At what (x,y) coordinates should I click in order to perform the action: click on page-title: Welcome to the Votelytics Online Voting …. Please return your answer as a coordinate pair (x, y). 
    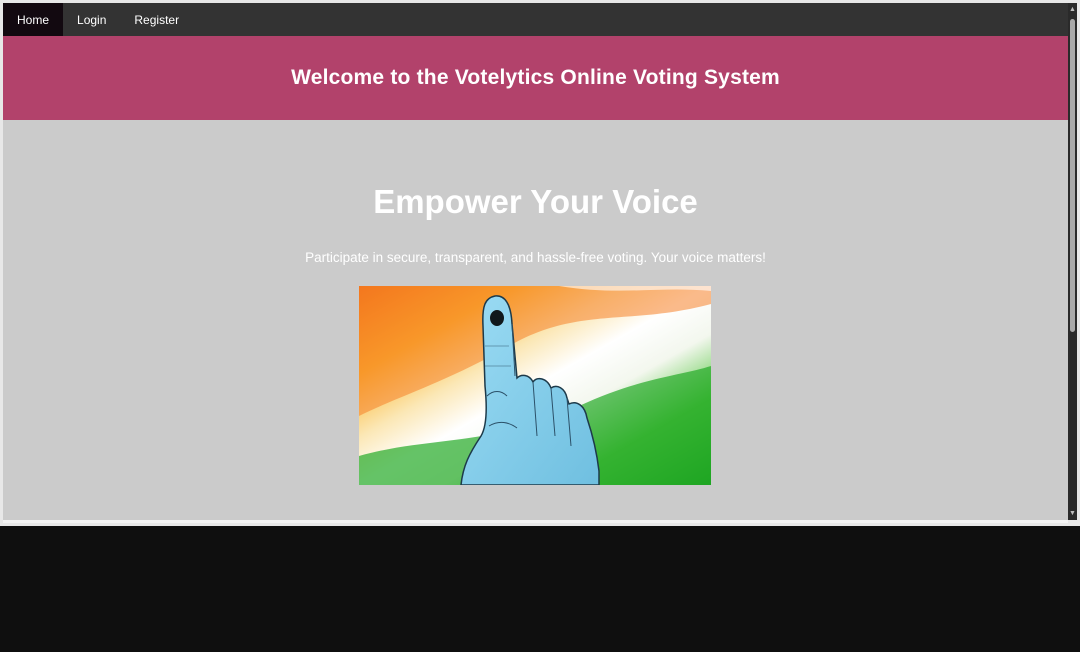
    Looking at the image, I should click on (535, 77).